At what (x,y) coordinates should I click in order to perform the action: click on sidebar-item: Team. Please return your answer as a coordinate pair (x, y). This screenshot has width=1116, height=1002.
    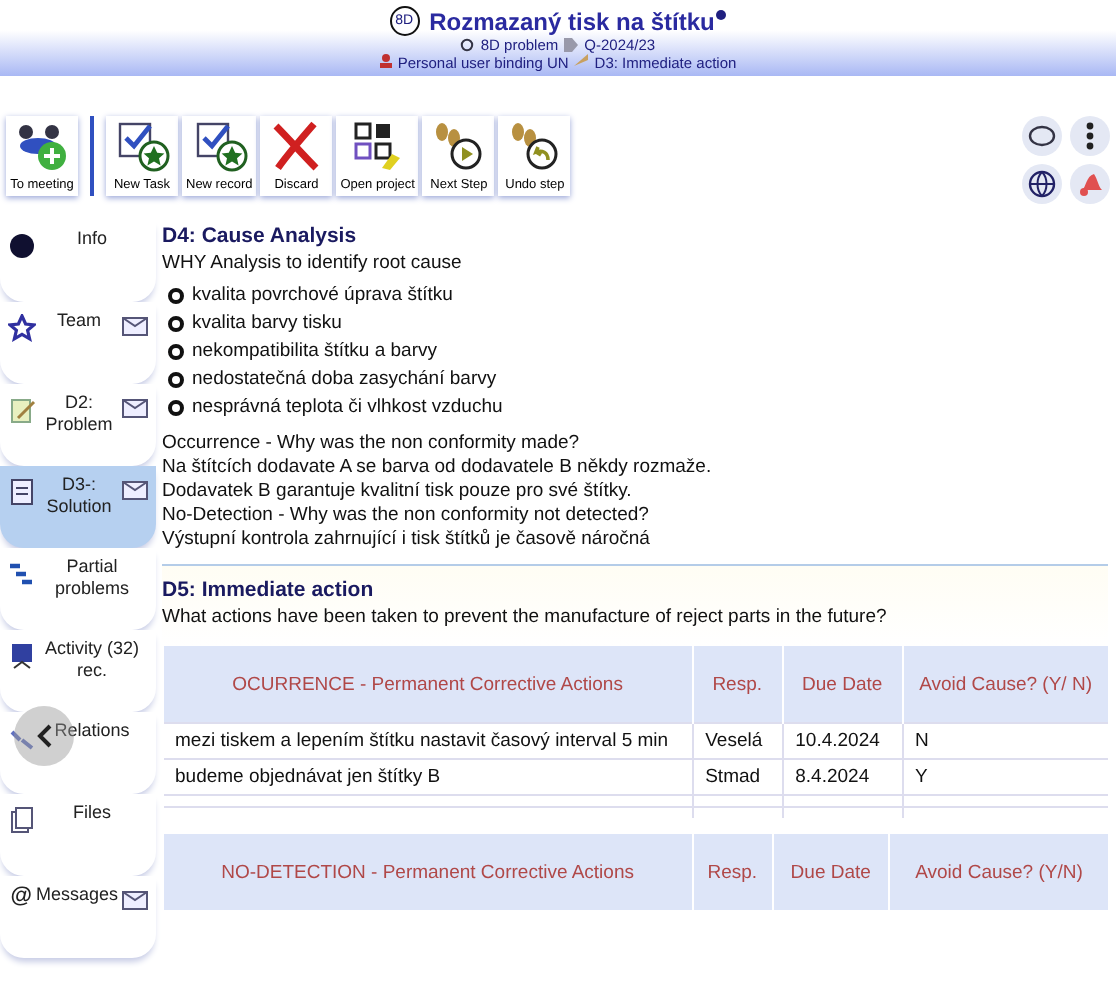
    Looking at the image, I should click on (78, 343).